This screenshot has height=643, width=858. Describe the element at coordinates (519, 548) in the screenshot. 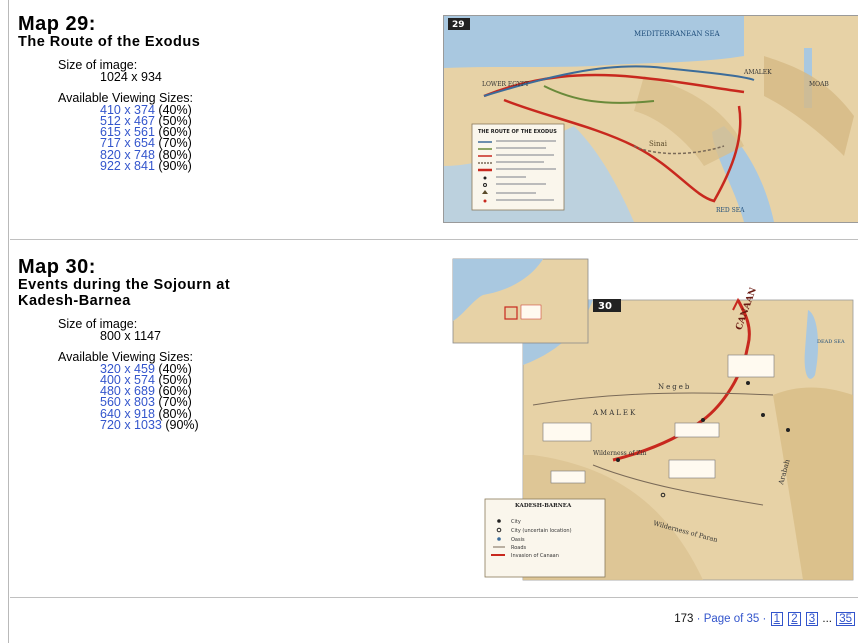

I see `legend-item-roads: Roads` at that location.